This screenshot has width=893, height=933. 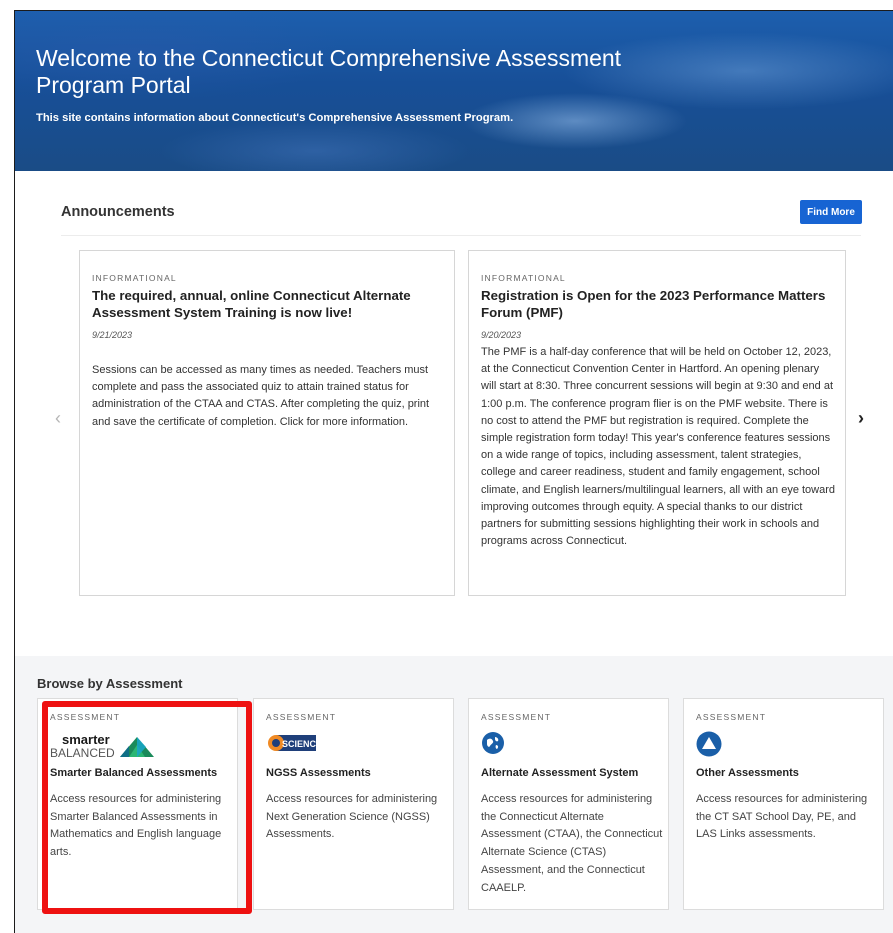 I want to click on divider, so click(x=461, y=235).